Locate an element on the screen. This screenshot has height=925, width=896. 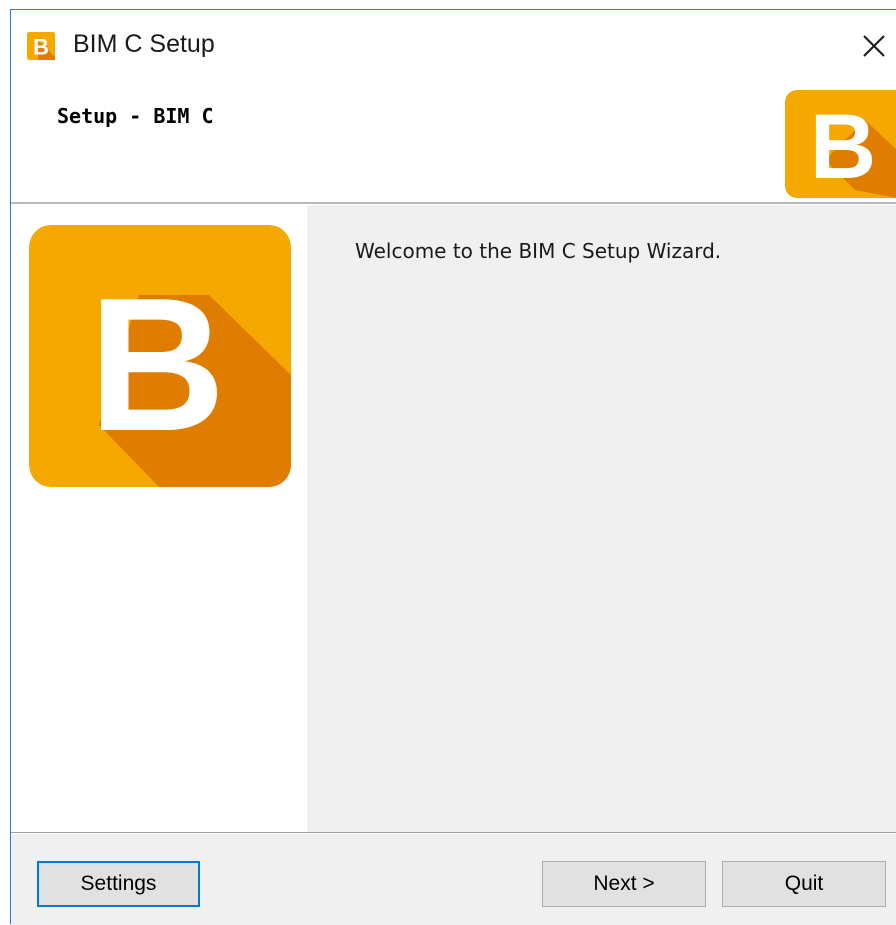
header-logo-icon: B is located at coordinates (840, 144).